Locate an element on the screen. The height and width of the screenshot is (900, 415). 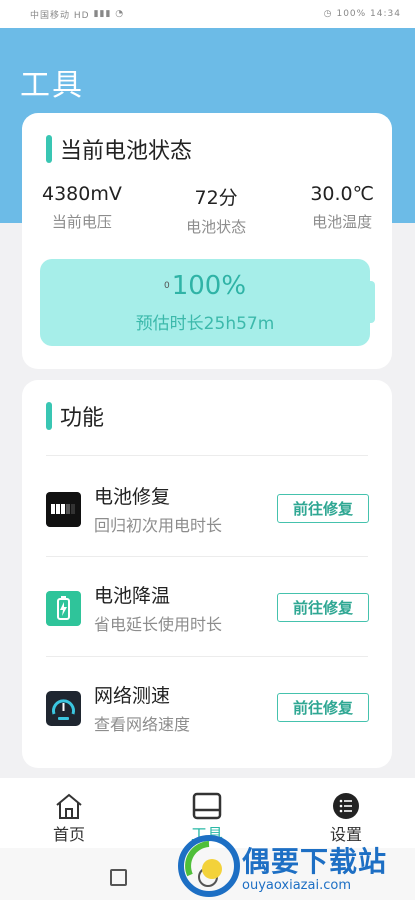
home-icon is located at coordinates (69, 806).